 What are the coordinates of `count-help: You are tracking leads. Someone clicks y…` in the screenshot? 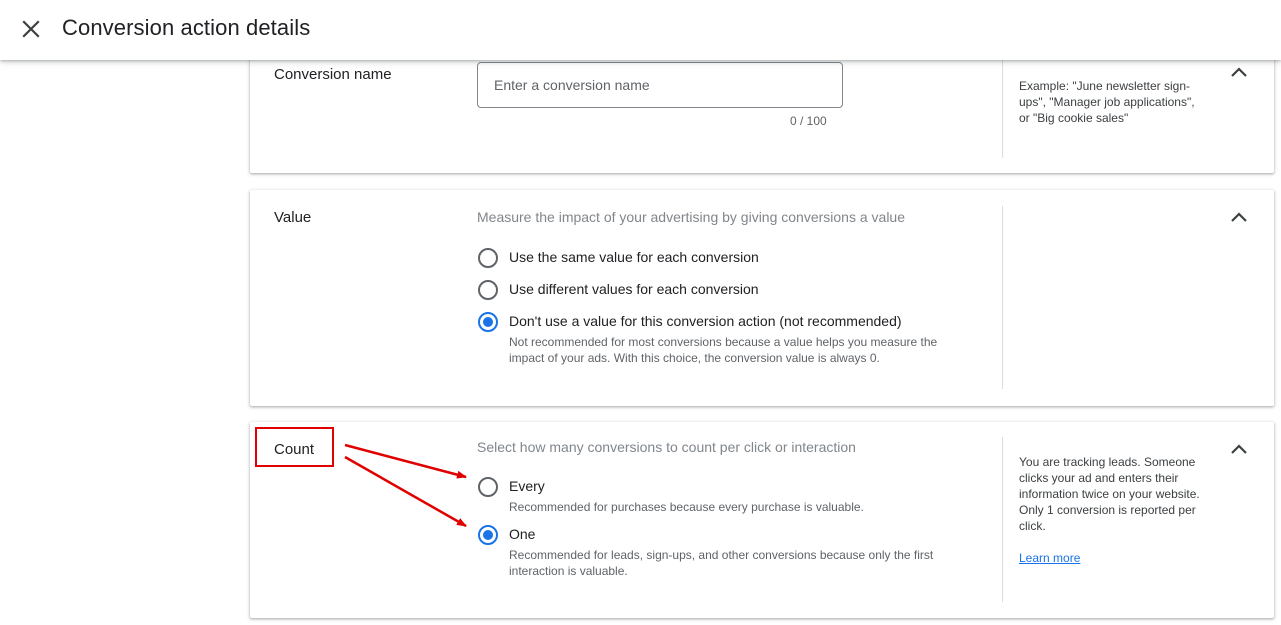 It's located at (1112, 510).